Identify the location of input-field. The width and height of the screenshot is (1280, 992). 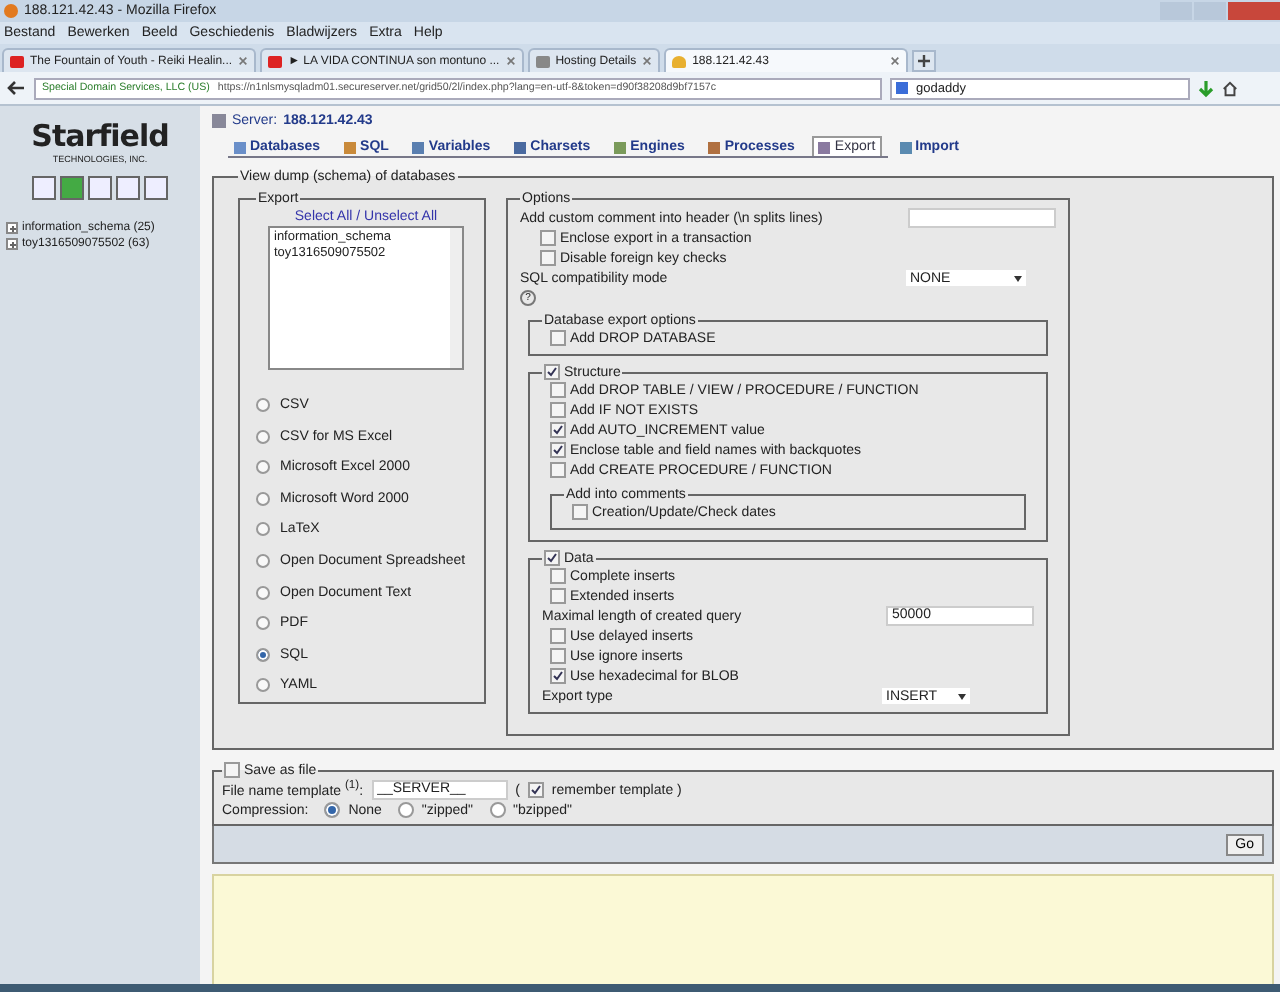
(982, 218).